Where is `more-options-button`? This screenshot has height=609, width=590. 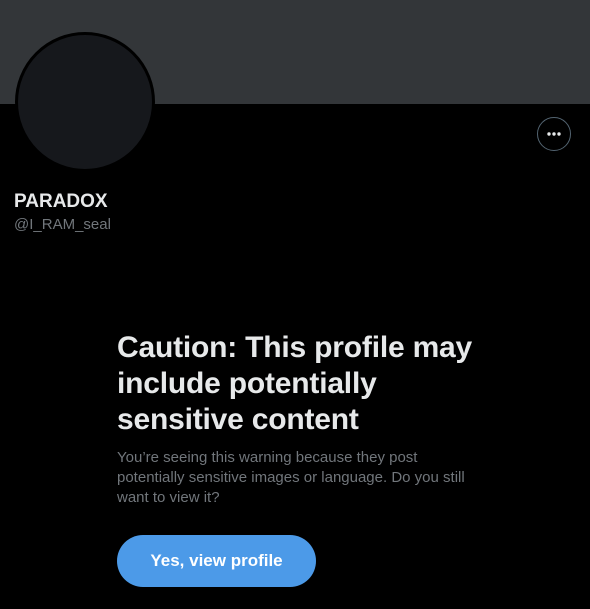 more-options-button is located at coordinates (554, 134).